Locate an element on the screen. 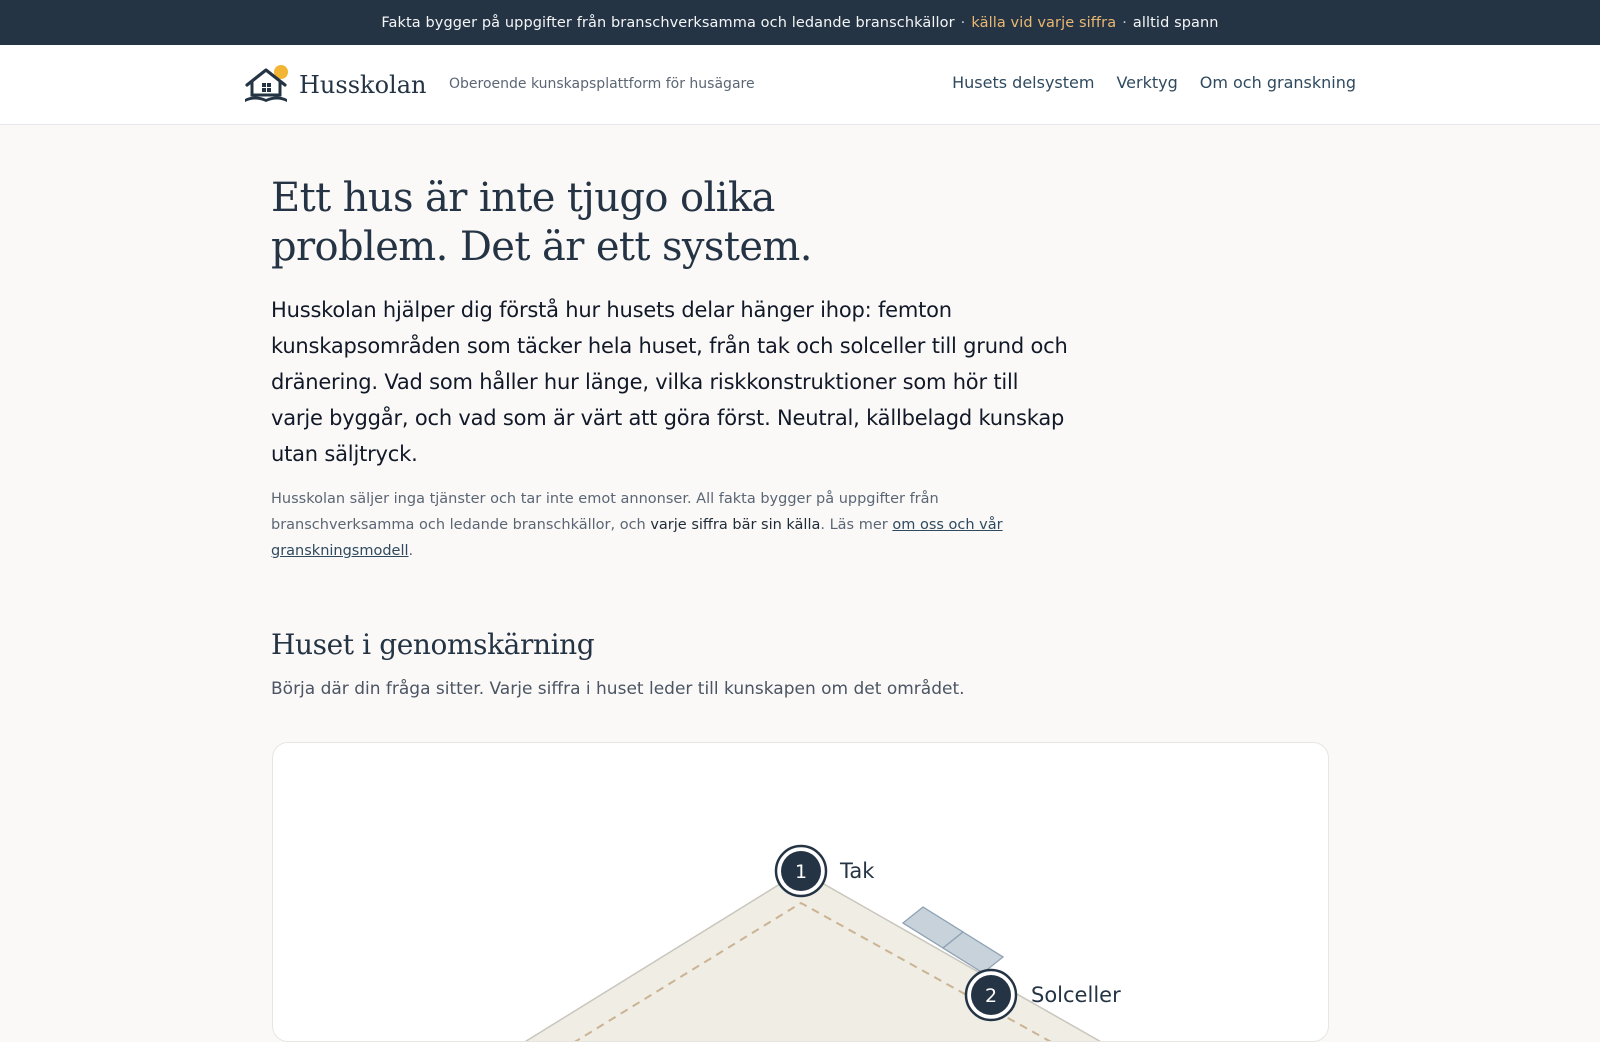  note-emphasis: varje siffra bär sin källa is located at coordinates (735, 525).